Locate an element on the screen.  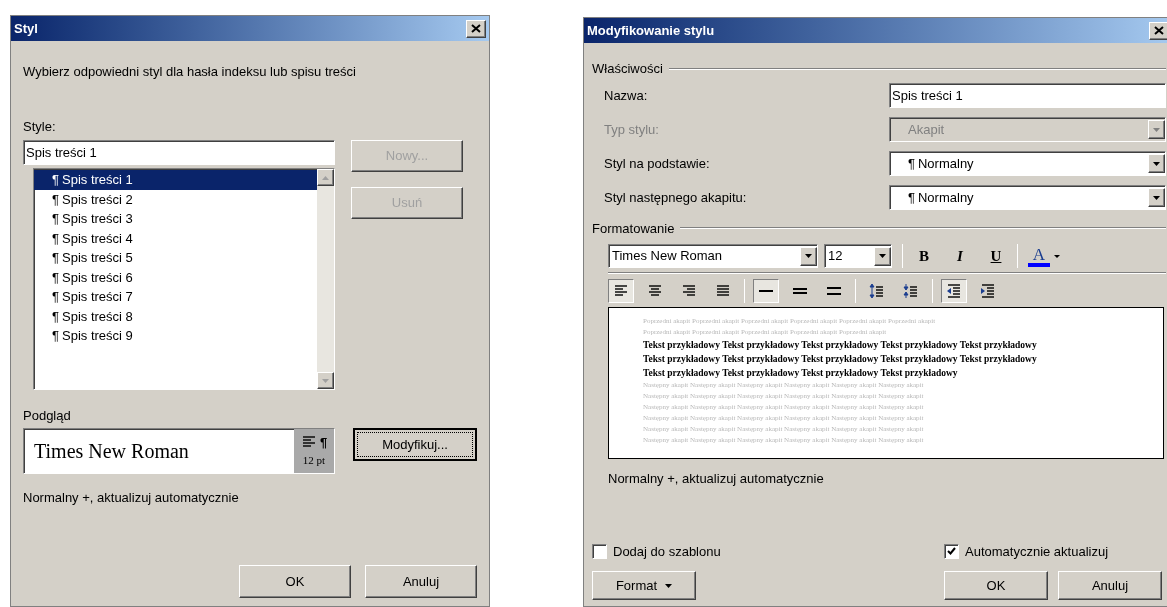
checkmark-icon is located at coordinates (951, 551).